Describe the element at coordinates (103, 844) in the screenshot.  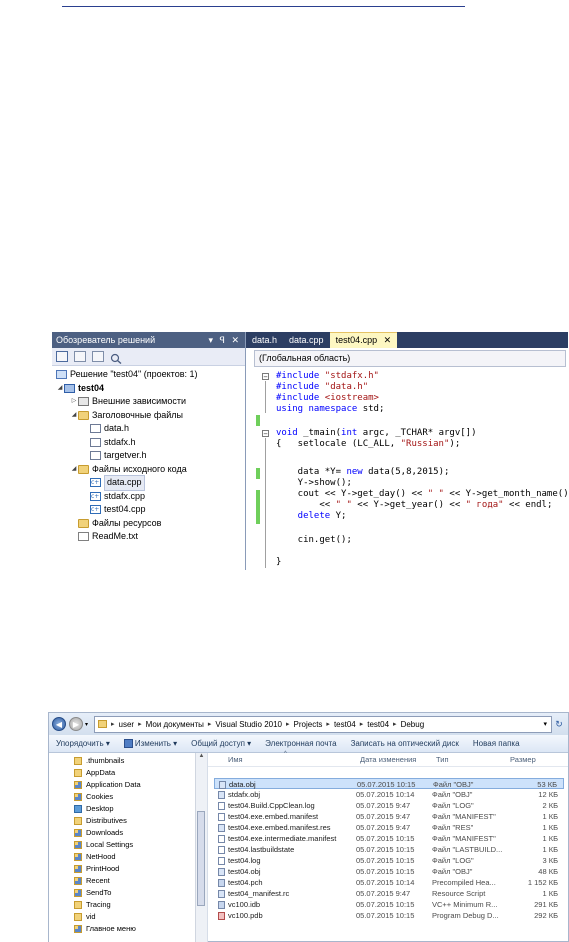
I see `nav-item: Local Settings` at that location.